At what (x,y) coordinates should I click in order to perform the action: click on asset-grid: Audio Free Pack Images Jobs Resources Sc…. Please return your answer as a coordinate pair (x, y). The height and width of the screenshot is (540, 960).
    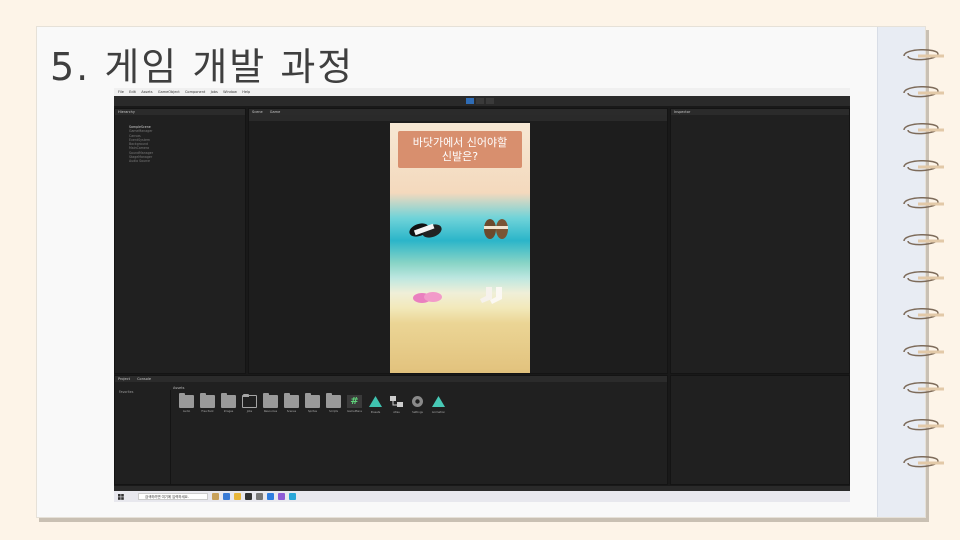
    Looking at the image, I should click on (312, 403).